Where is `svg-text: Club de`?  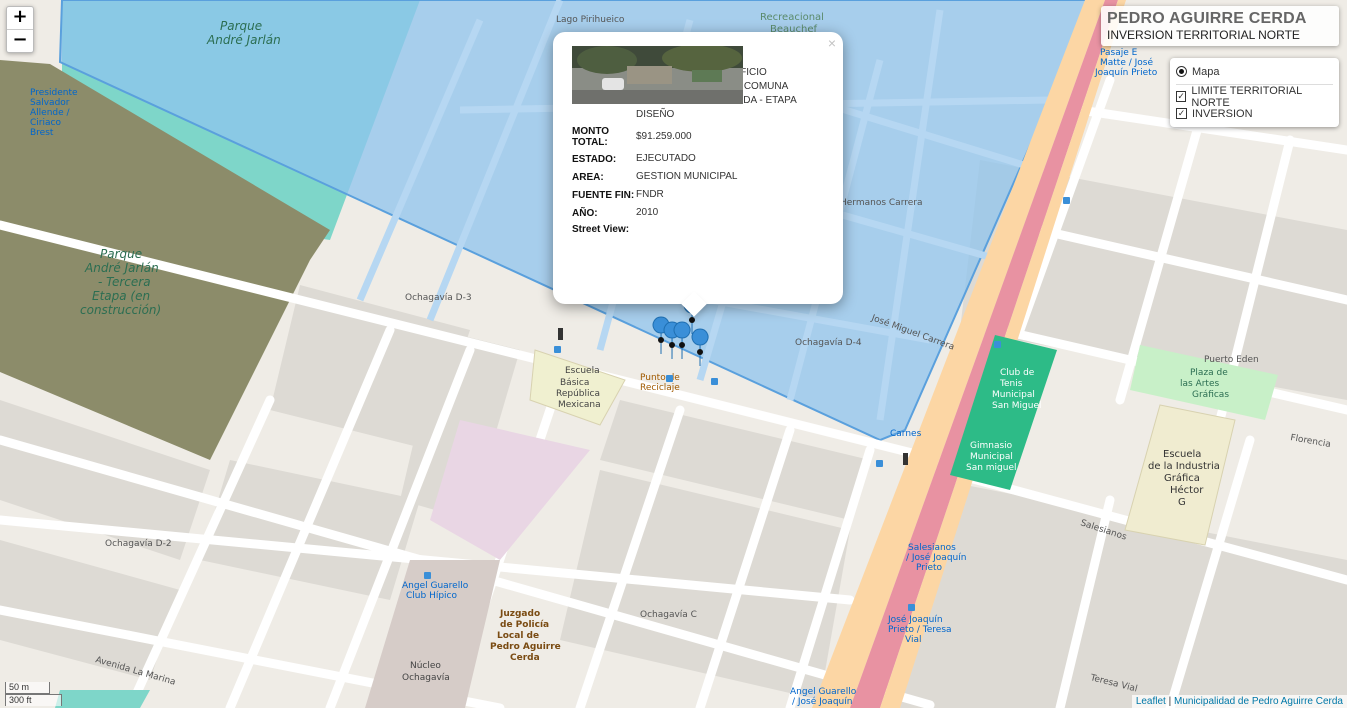
svg-text: Club de is located at coordinates (1017, 373).